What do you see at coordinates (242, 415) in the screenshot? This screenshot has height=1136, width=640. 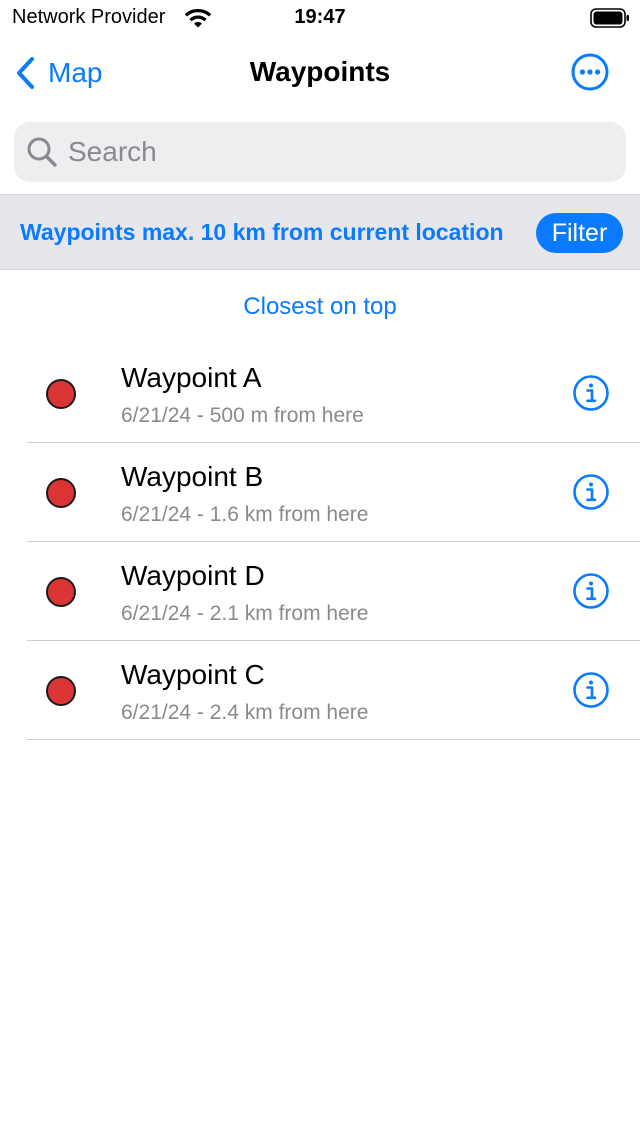 I see `waypoint-detail: 6/21/24 - 500 m from here` at bounding box center [242, 415].